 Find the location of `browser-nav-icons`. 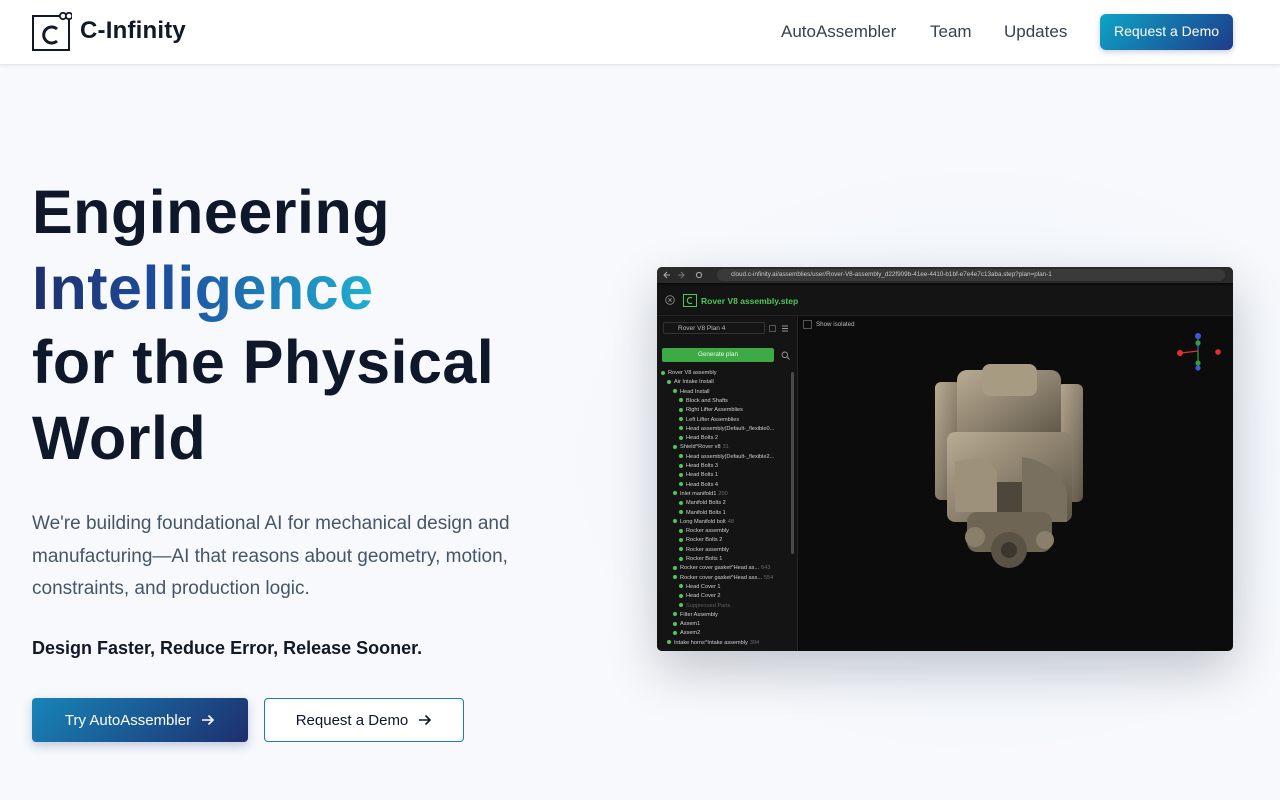

browser-nav-icons is located at coordinates (683, 275).